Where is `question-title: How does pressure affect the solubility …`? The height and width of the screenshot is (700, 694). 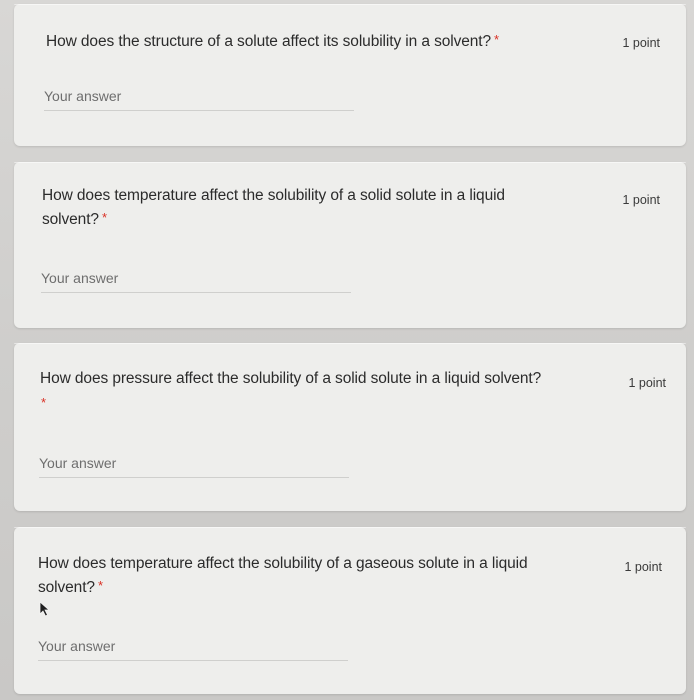 question-title: How does pressure affect the solubility … is located at coordinates (290, 379).